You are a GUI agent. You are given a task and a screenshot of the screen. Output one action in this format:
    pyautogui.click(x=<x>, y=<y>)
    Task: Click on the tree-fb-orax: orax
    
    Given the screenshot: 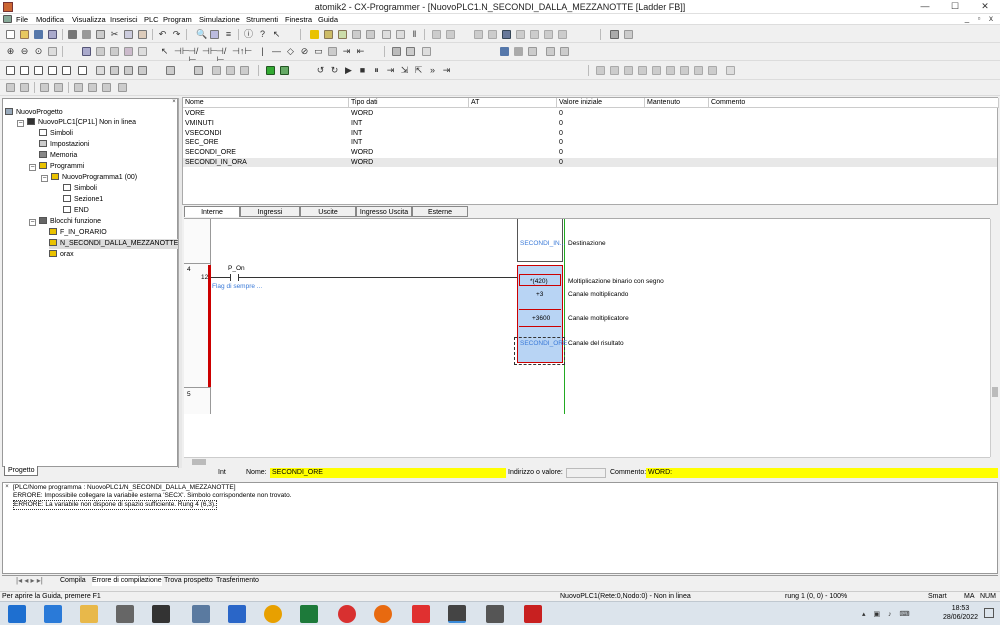 What is the action you would take?
    pyautogui.click(x=61, y=255)
    